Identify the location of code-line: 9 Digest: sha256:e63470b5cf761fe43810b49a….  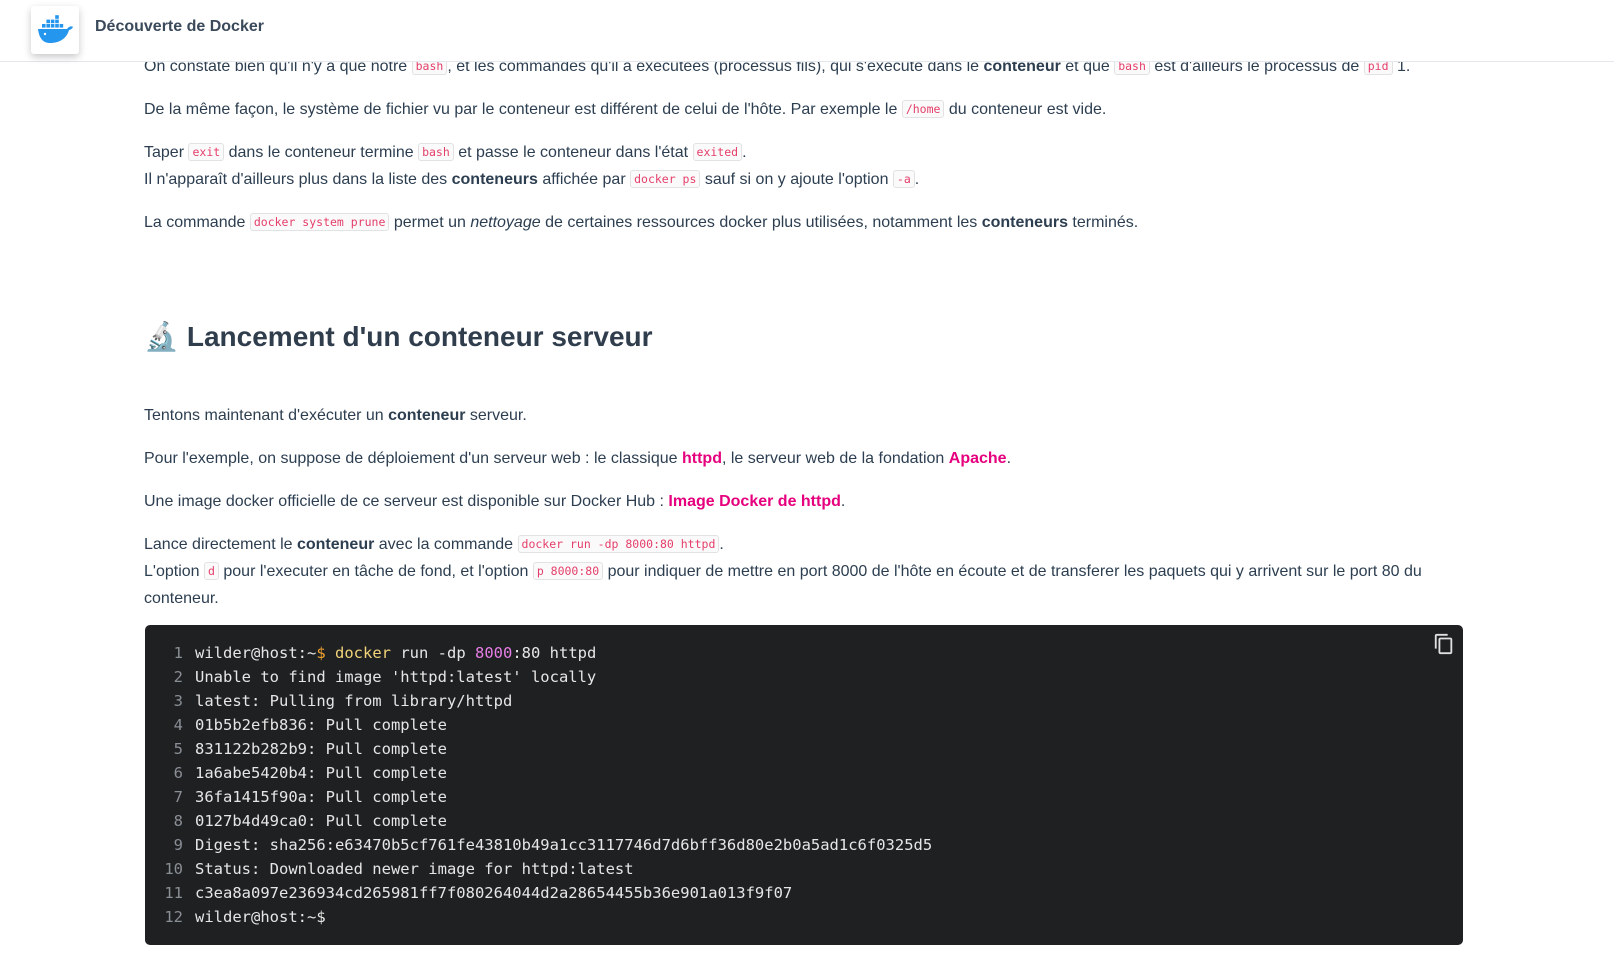
(804, 845).